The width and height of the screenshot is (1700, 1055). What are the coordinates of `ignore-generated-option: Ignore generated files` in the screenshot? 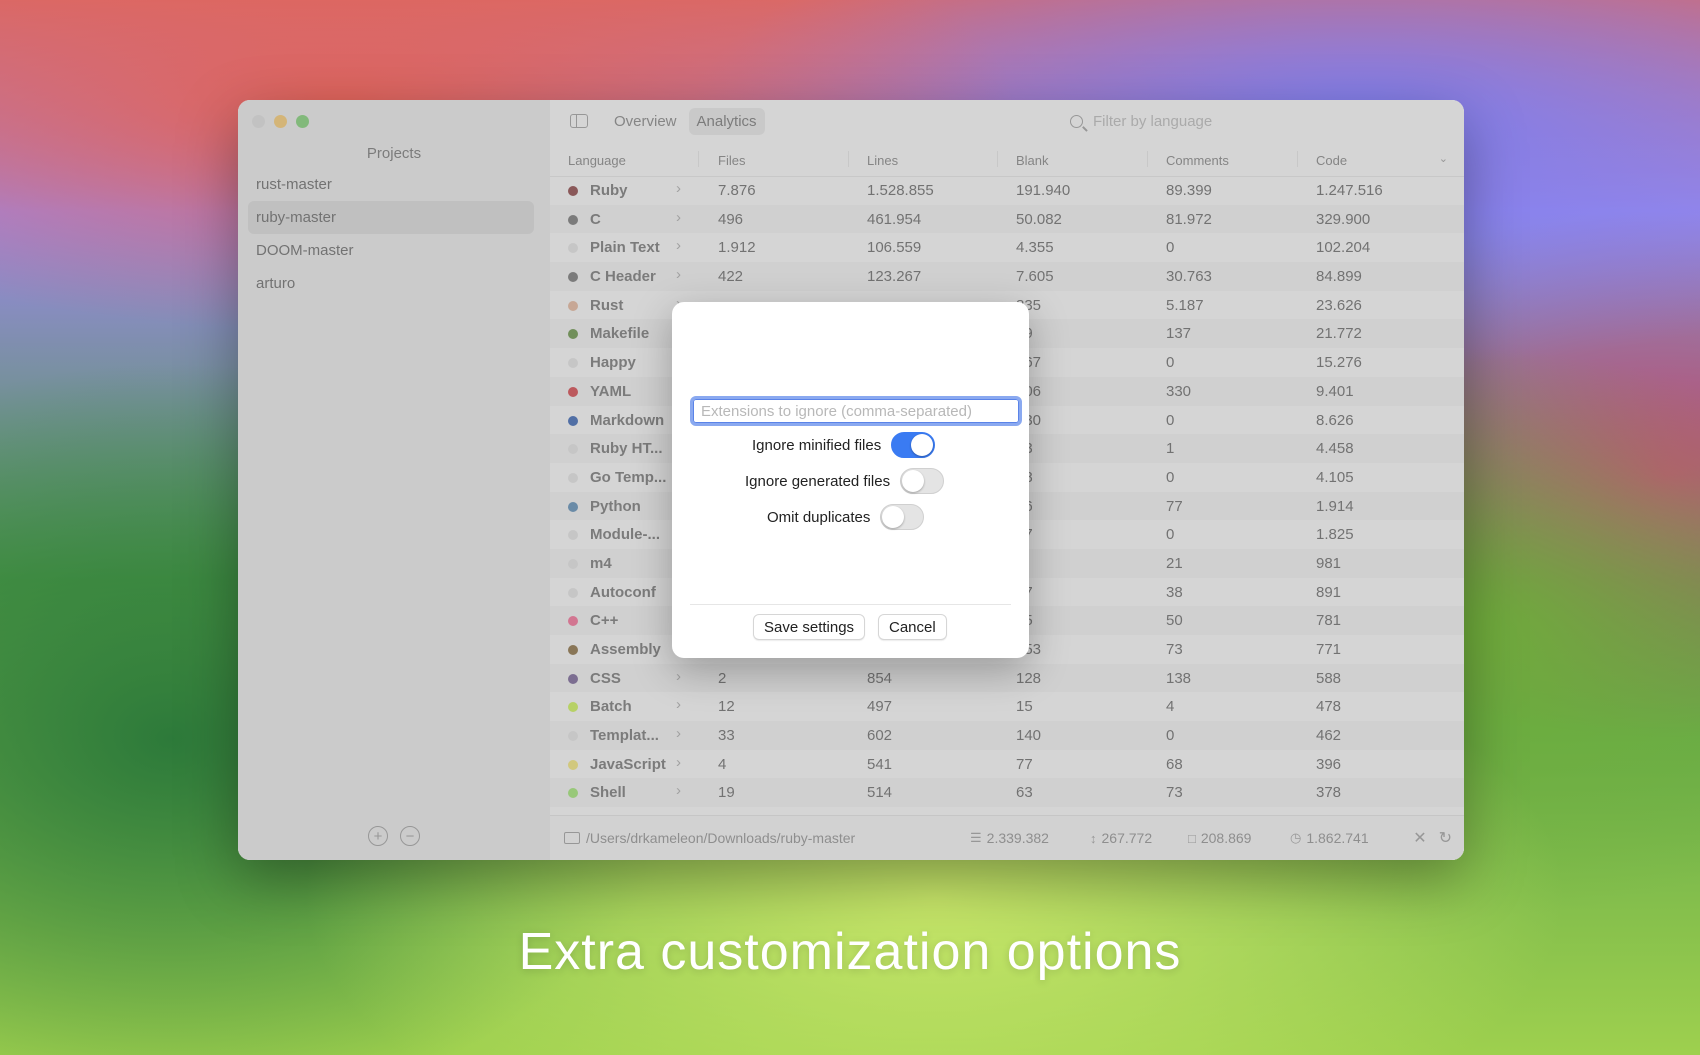 It's located at (845, 481).